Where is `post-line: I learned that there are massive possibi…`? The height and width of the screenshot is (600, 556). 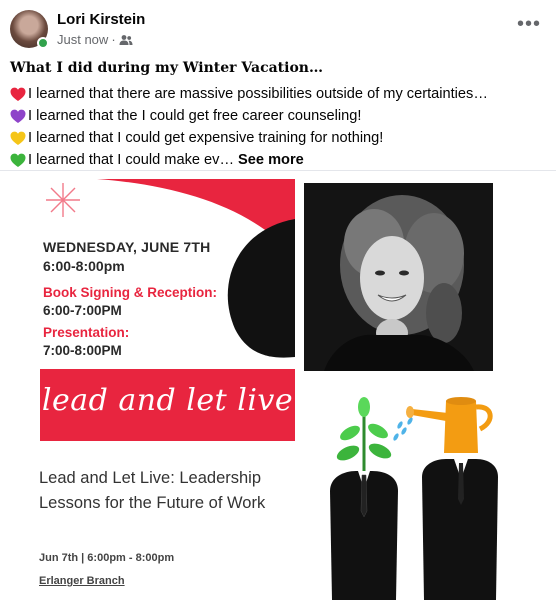 post-line: I learned that there are massive possibi… is located at coordinates (280, 94).